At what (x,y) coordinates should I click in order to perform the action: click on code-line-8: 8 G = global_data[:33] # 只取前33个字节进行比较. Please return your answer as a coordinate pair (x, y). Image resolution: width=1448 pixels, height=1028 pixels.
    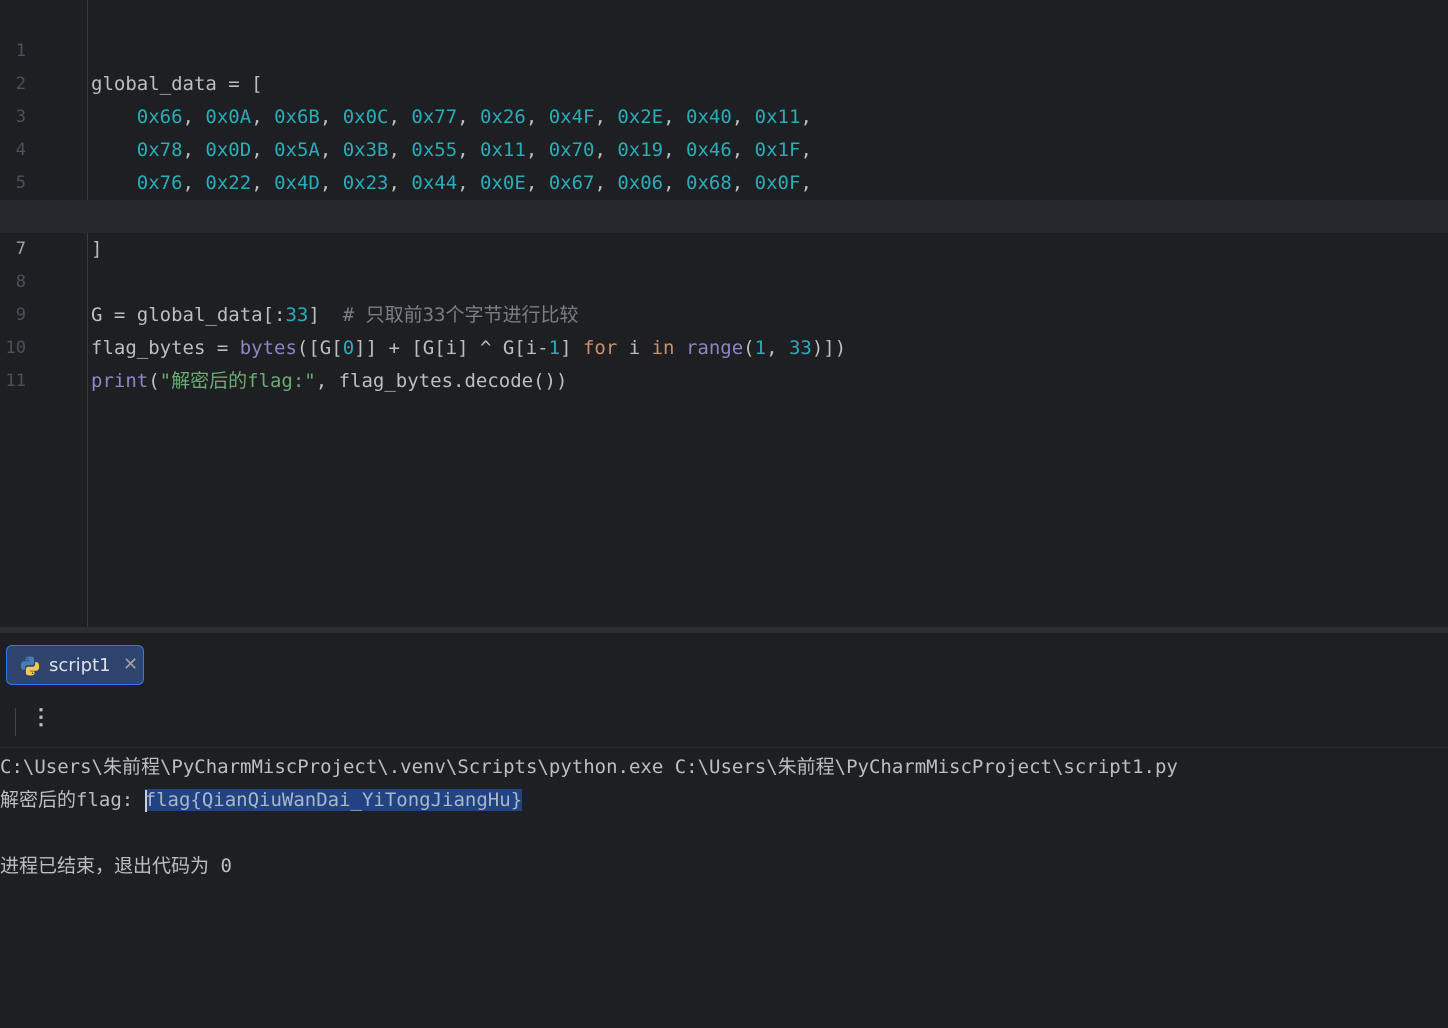
    Looking at the image, I should click on (724, 279).